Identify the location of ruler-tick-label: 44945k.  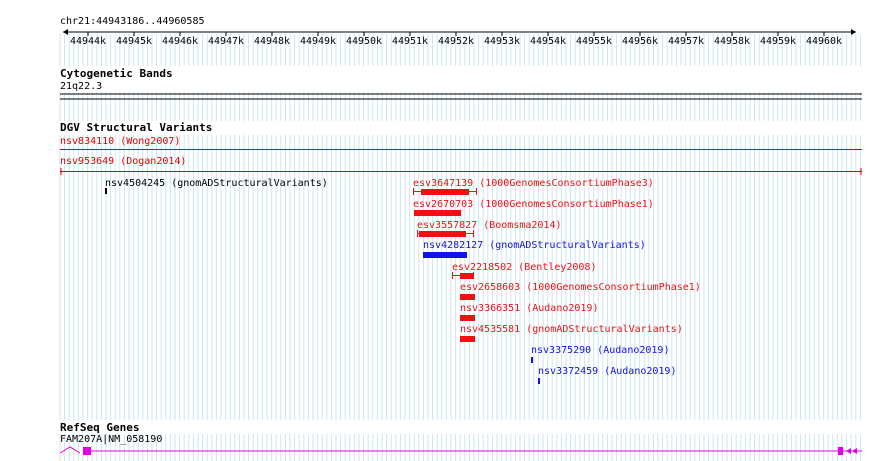
(134, 41).